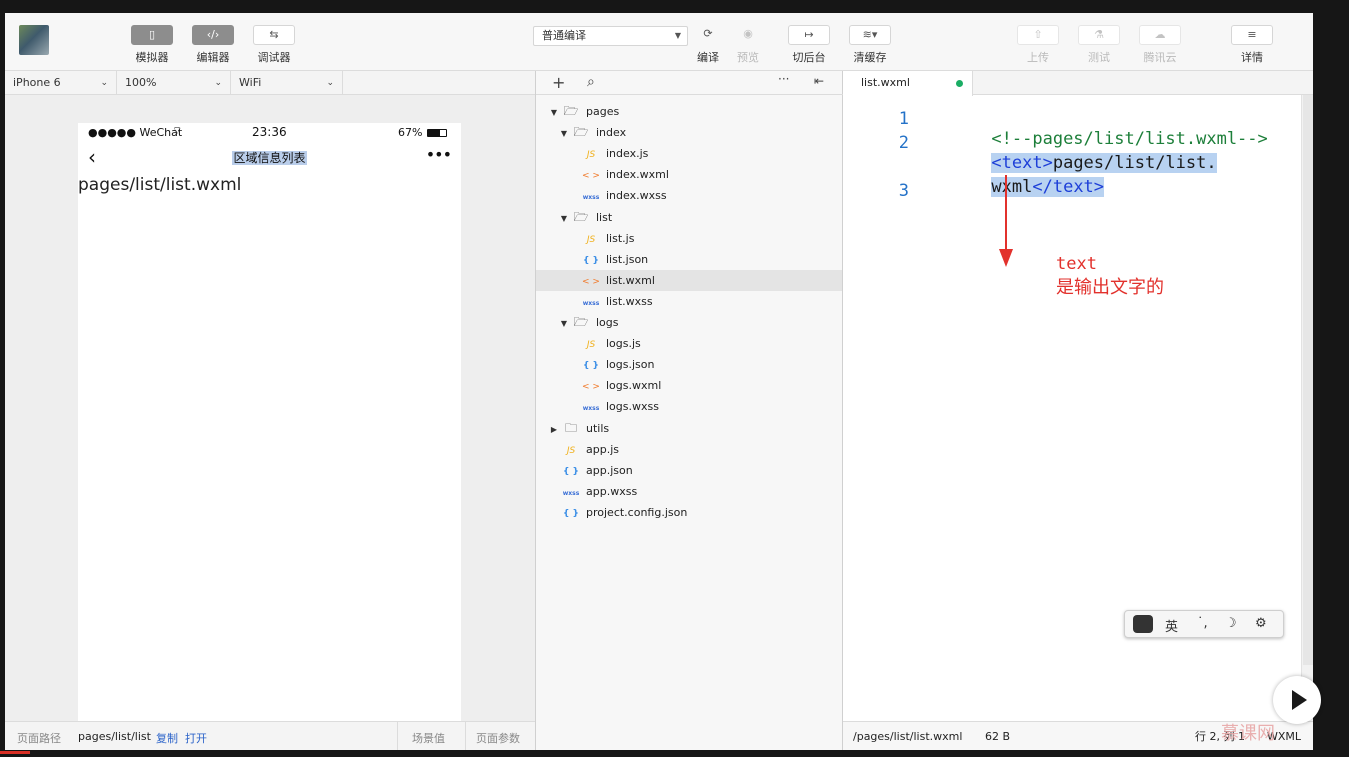  I want to click on punctuation-icon: ˙,, so click(1202, 623).